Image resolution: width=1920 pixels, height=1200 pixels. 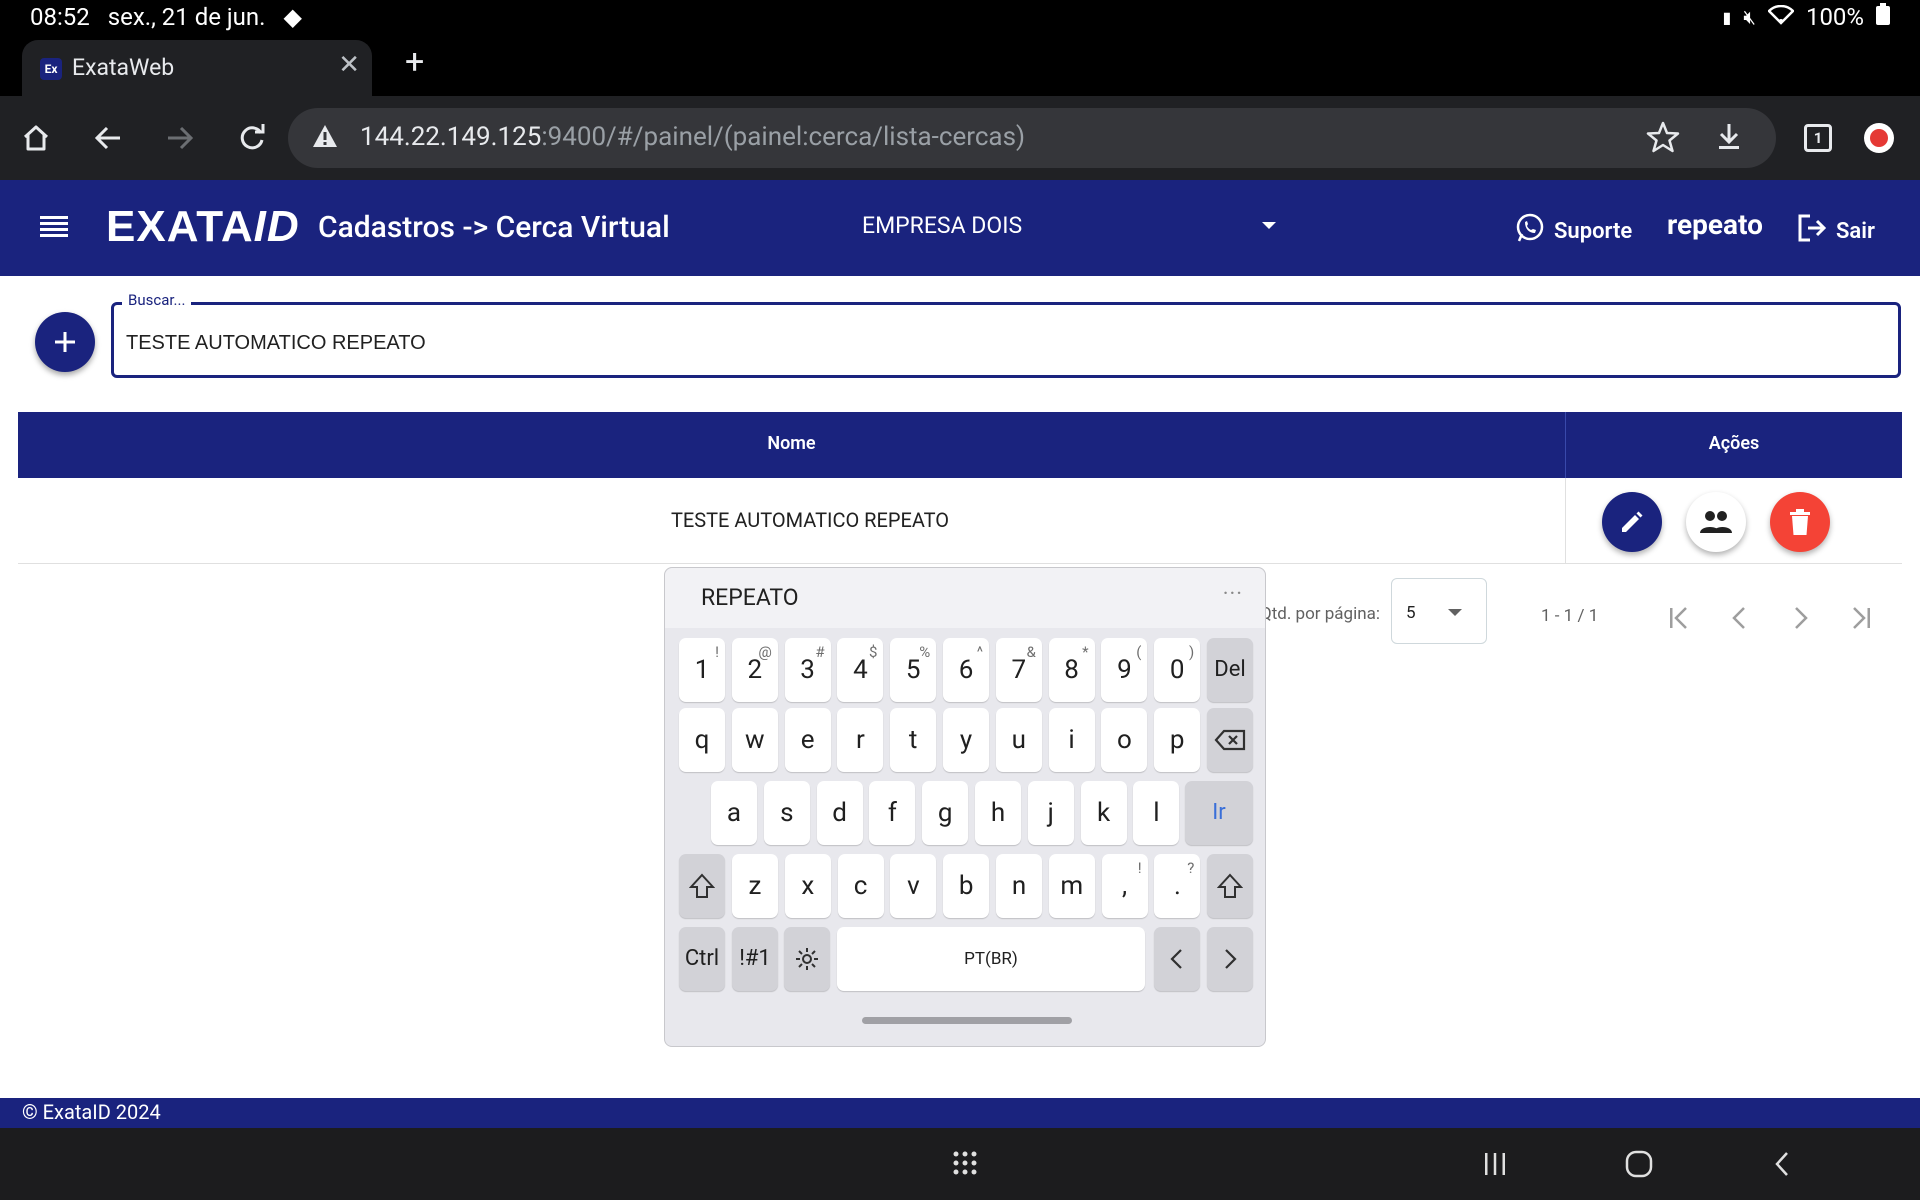 What do you see at coordinates (349, 65) in the screenshot?
I see `close-tab-icon: ✕` at bounding box center [349, 65].